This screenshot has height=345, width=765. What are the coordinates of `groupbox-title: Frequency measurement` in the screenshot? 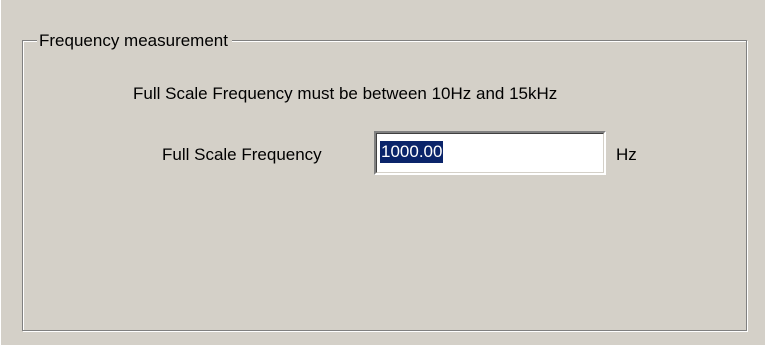 It's located at (134, 41).